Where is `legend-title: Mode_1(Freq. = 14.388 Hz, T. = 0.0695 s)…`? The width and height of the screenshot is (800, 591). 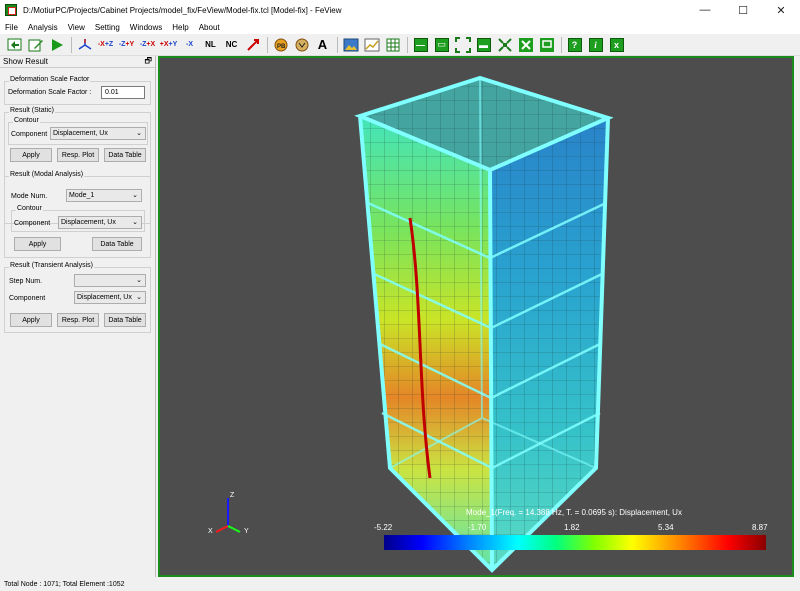 legend-title: Mode_1(Freq. = 14.388 Hz, T. = 0.0695 s)… is located at coordinates (574, 512).